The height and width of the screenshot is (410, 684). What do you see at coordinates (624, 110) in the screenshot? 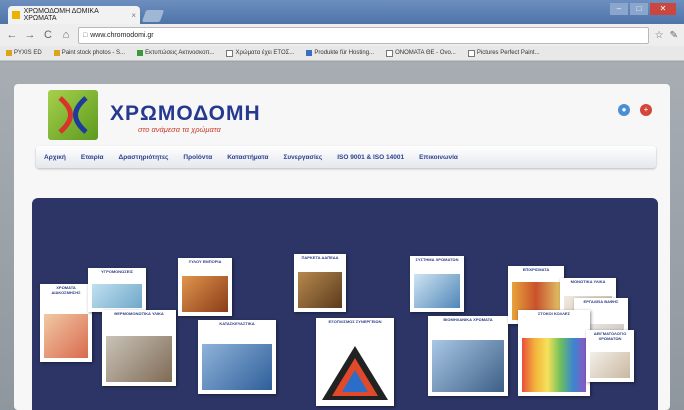
I see `language-en-icon: ●` at bounding box center [624, 110].